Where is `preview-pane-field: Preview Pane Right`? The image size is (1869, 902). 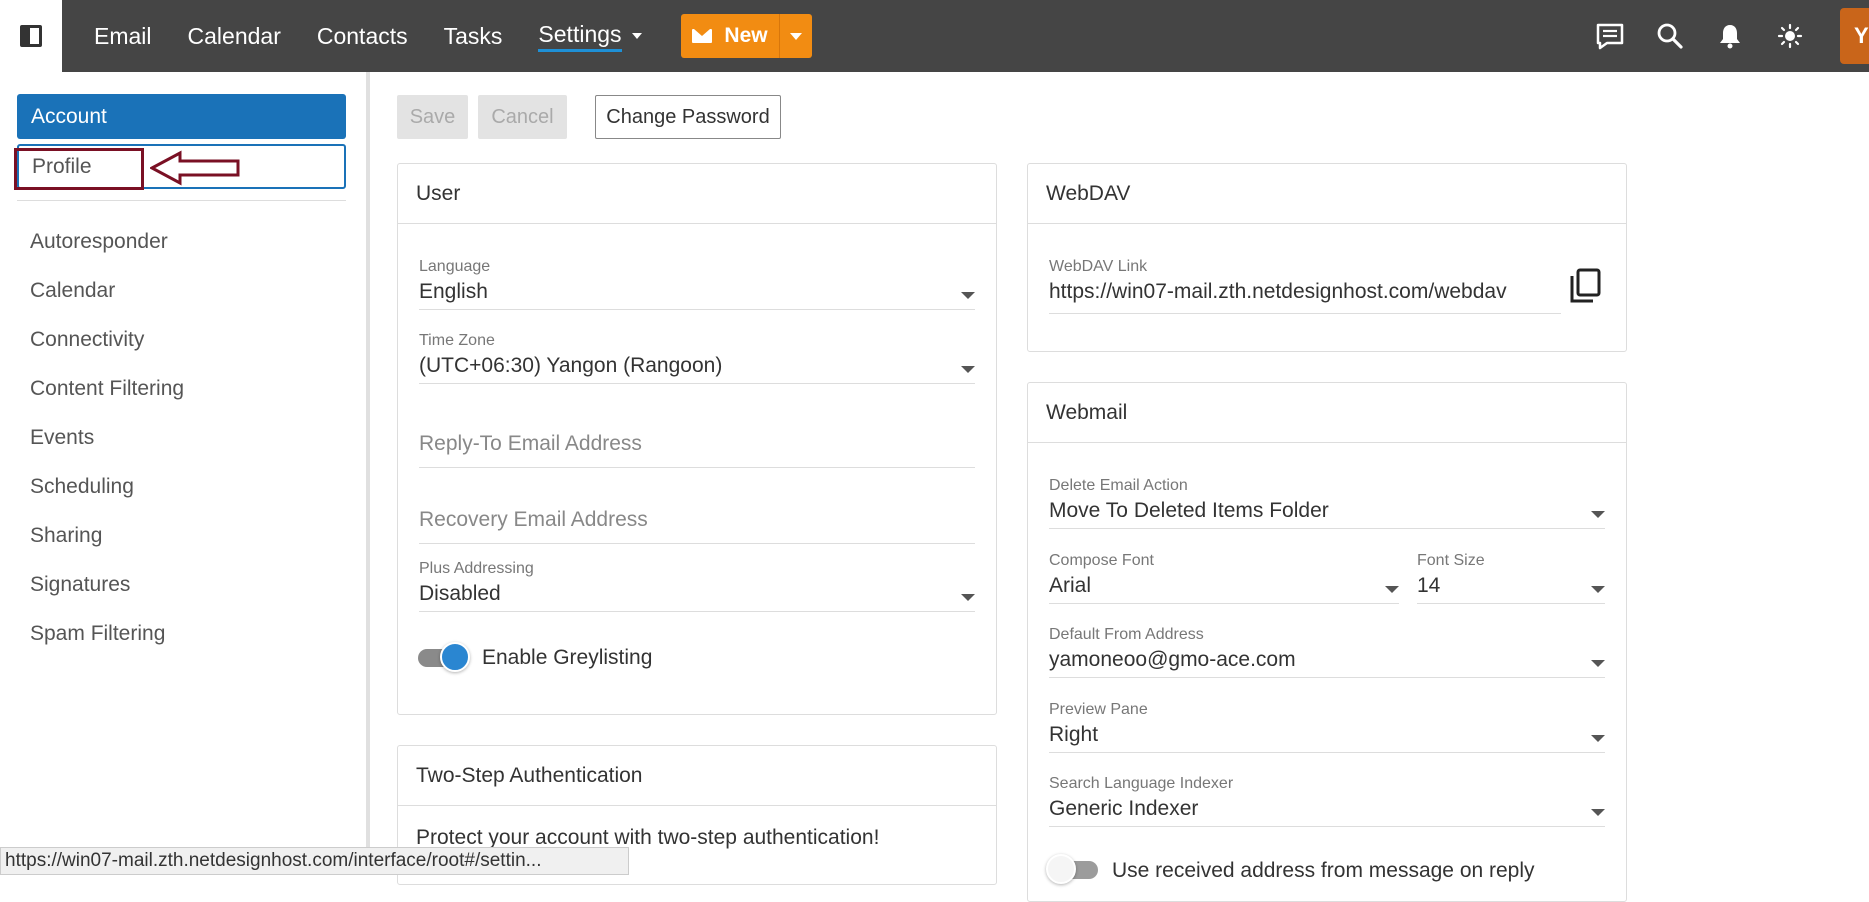
preview-pane-field: Preview Pane Right is located at coordinates (1327, 727).